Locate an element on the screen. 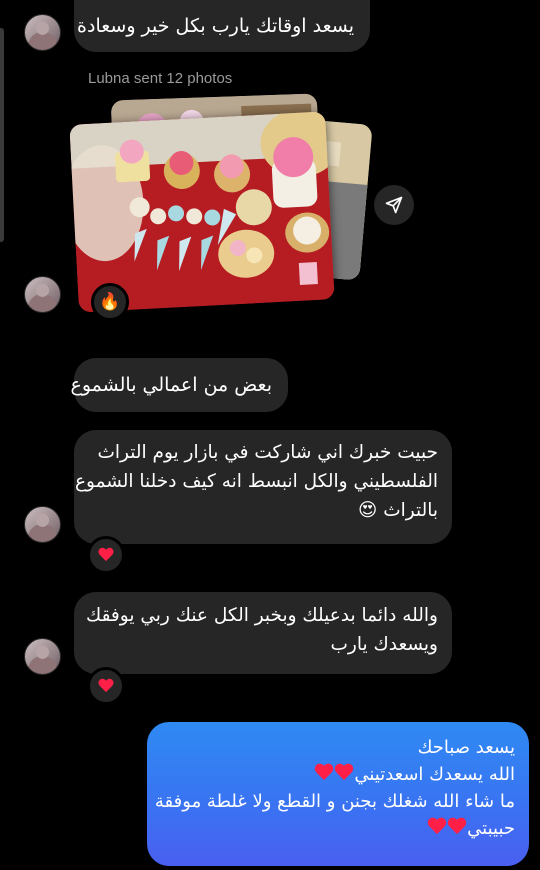  incoming-message-bubble: يسعد اوقاتك يارب بكل خير وسعادة is located at coordinates (222, 26).